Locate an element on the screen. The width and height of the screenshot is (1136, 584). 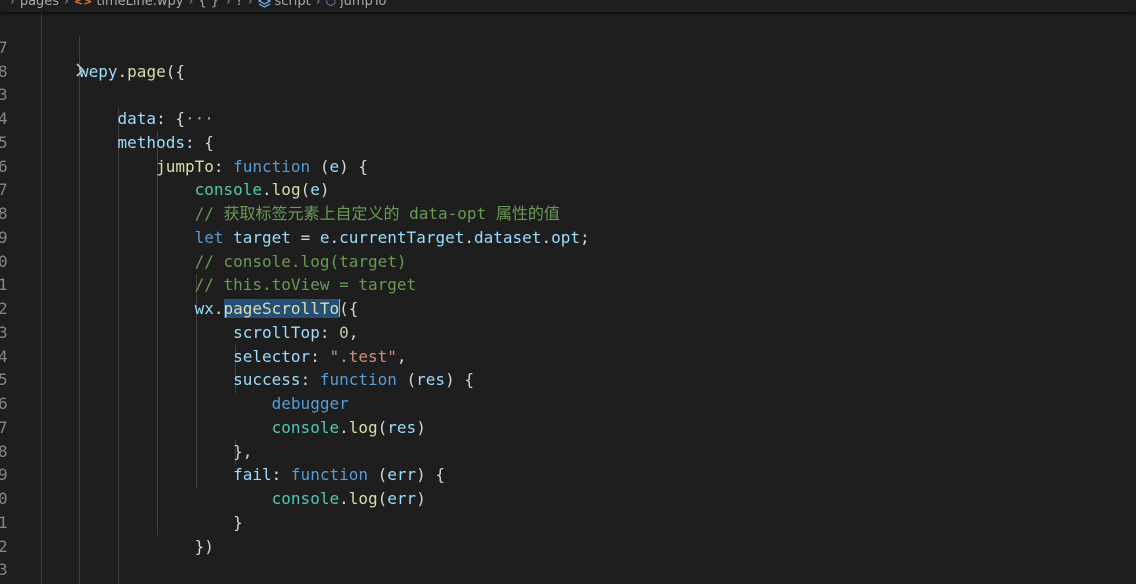
code-line: 9 // console.log(target) is located at coordinates (568, 236).